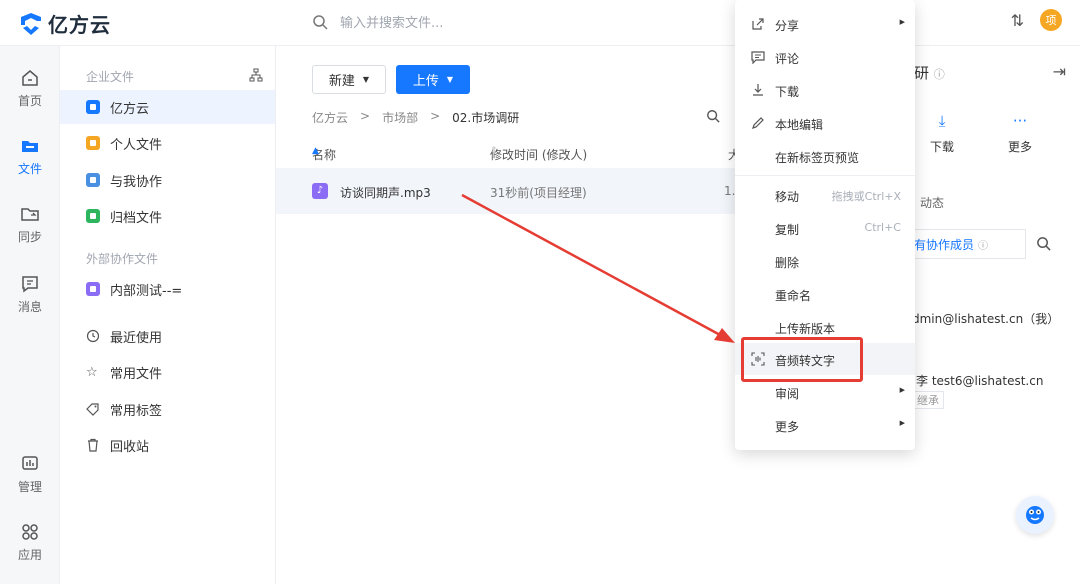  Describe the element at coordinates (136, 145) in the screenshot. I see `nav-item-label: 个人文件` at that location.